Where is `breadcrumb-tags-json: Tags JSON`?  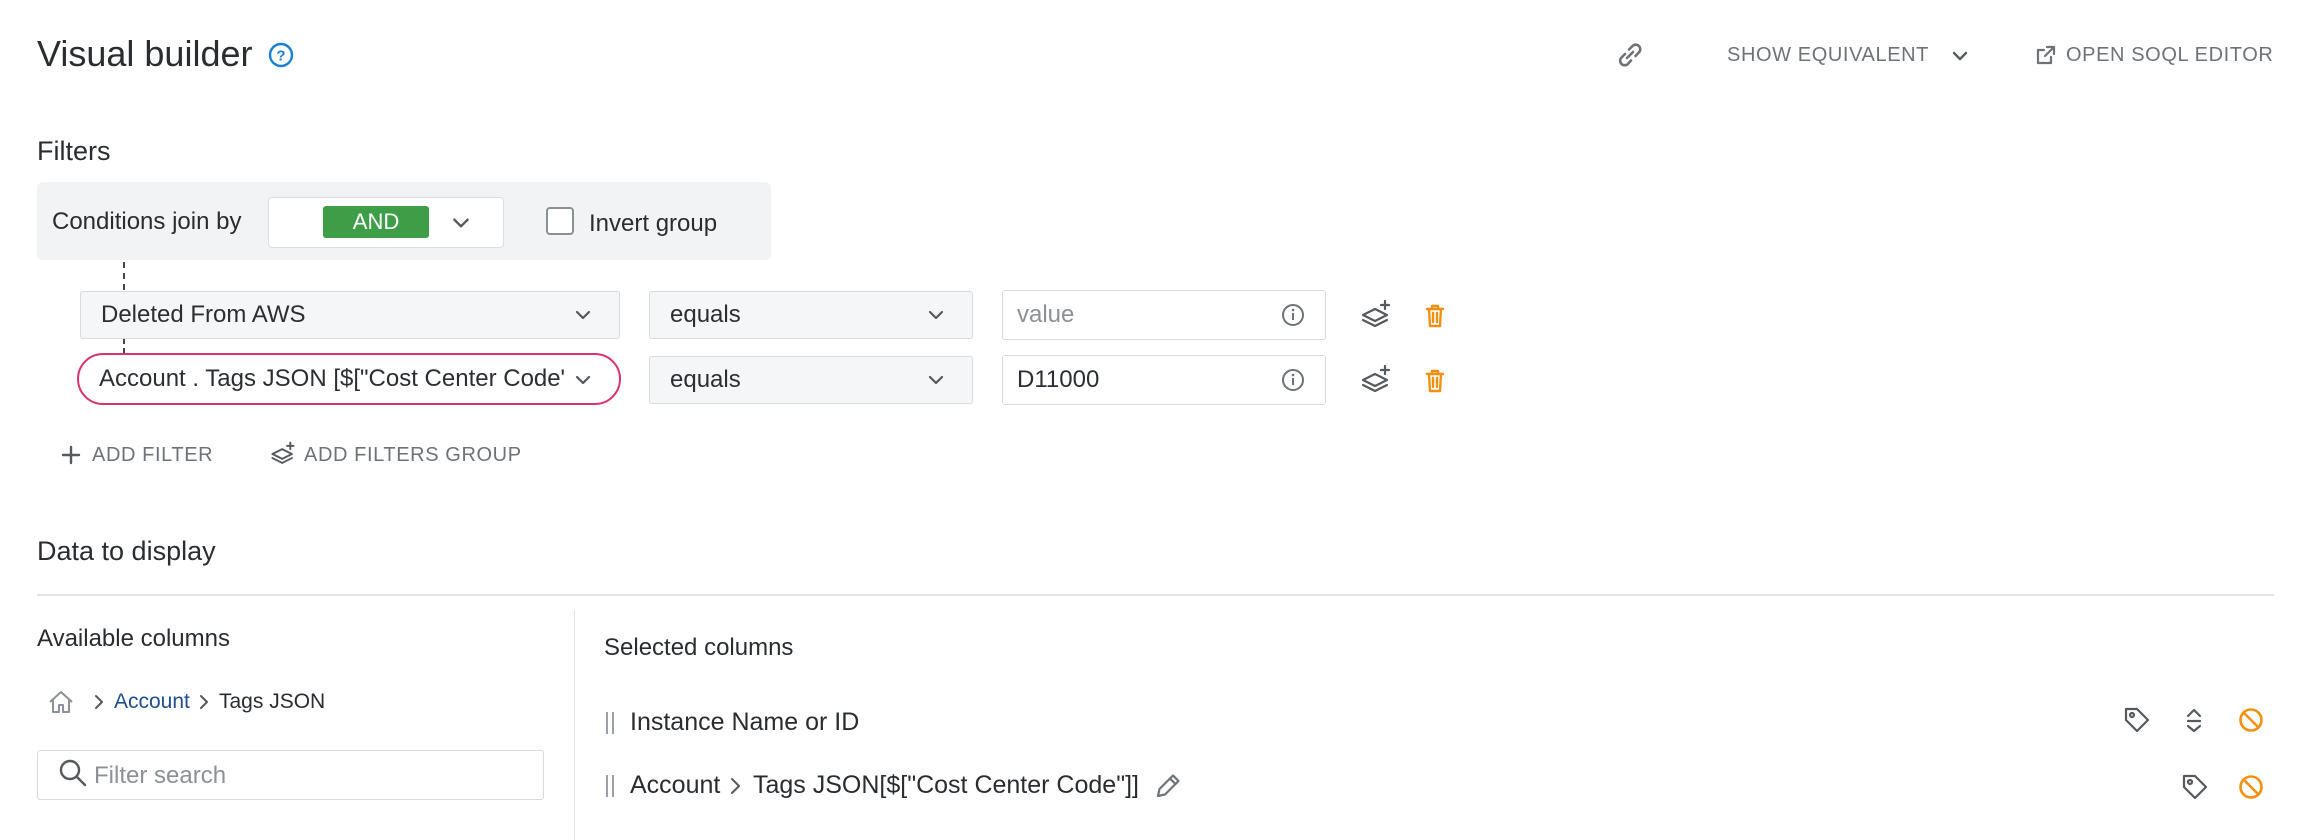 breadcrumb-tags-json: Tags JSON is located at coordinates (272, 701).